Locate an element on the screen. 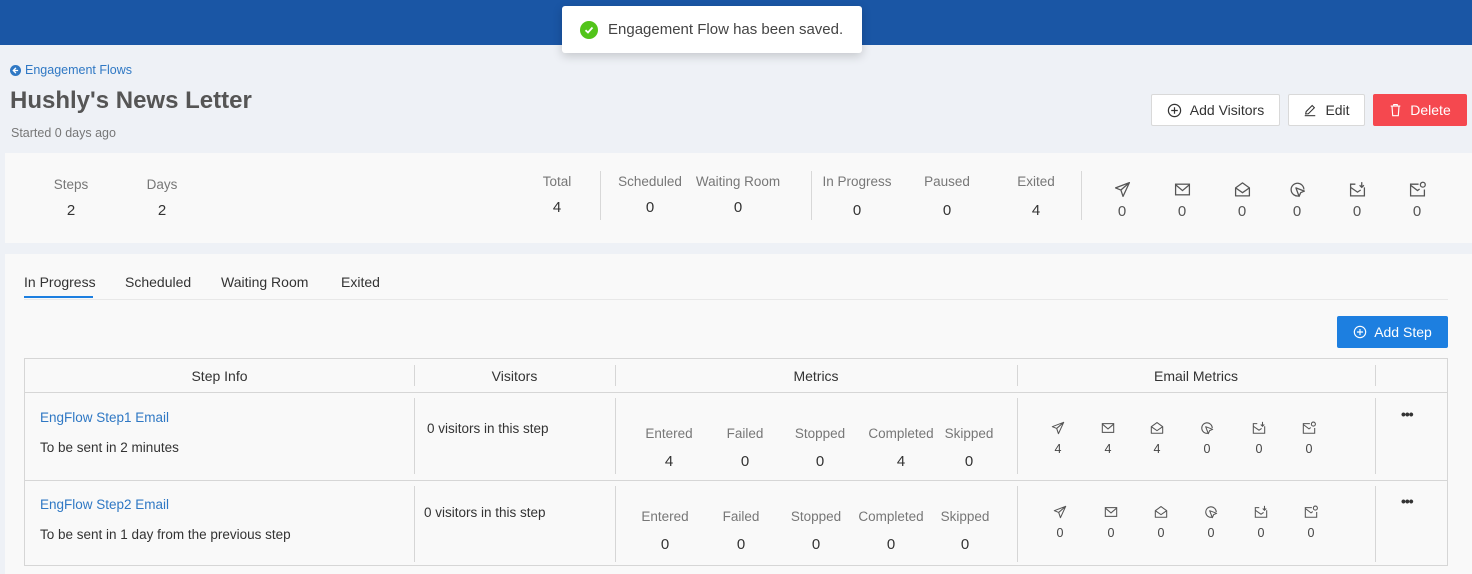 The image size is (1472, 574). stat-email-sent: 0 is located at coordinates (1122, 200).